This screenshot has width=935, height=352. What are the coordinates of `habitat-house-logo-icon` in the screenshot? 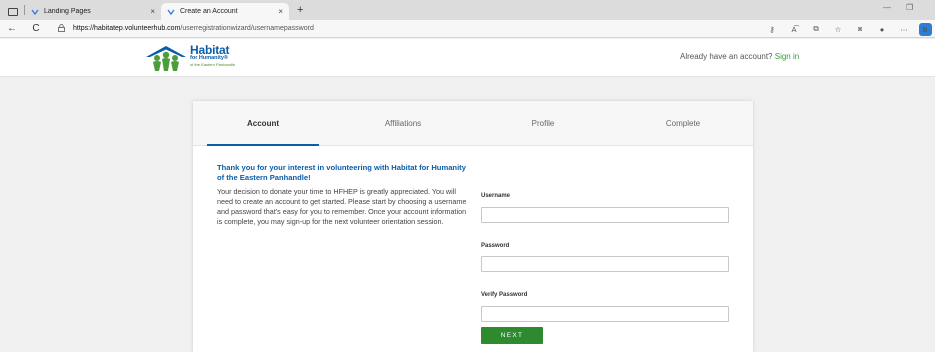 It's located at (166, 58).